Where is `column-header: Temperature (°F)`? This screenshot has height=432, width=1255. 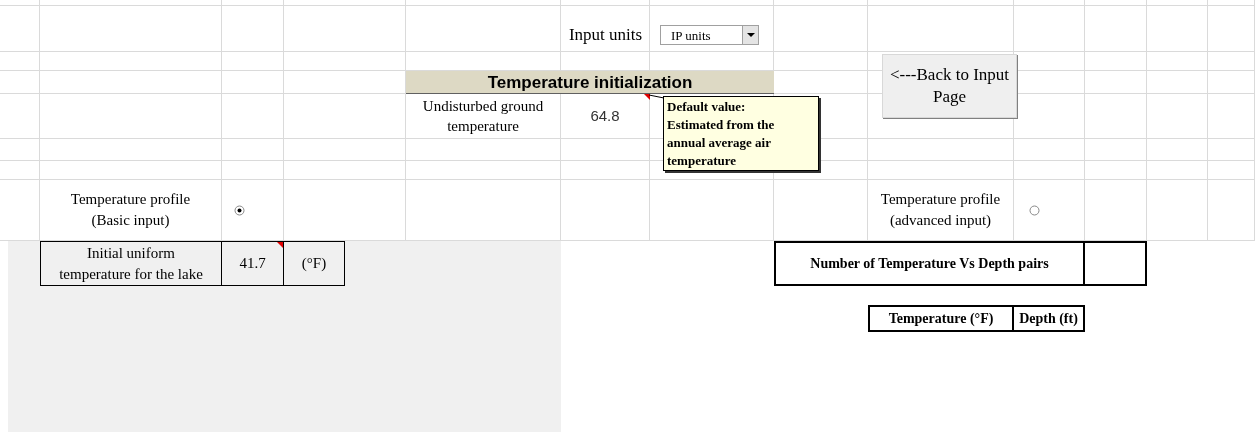 column-header: Temperature (°F) is located at coordinates (941, 318).